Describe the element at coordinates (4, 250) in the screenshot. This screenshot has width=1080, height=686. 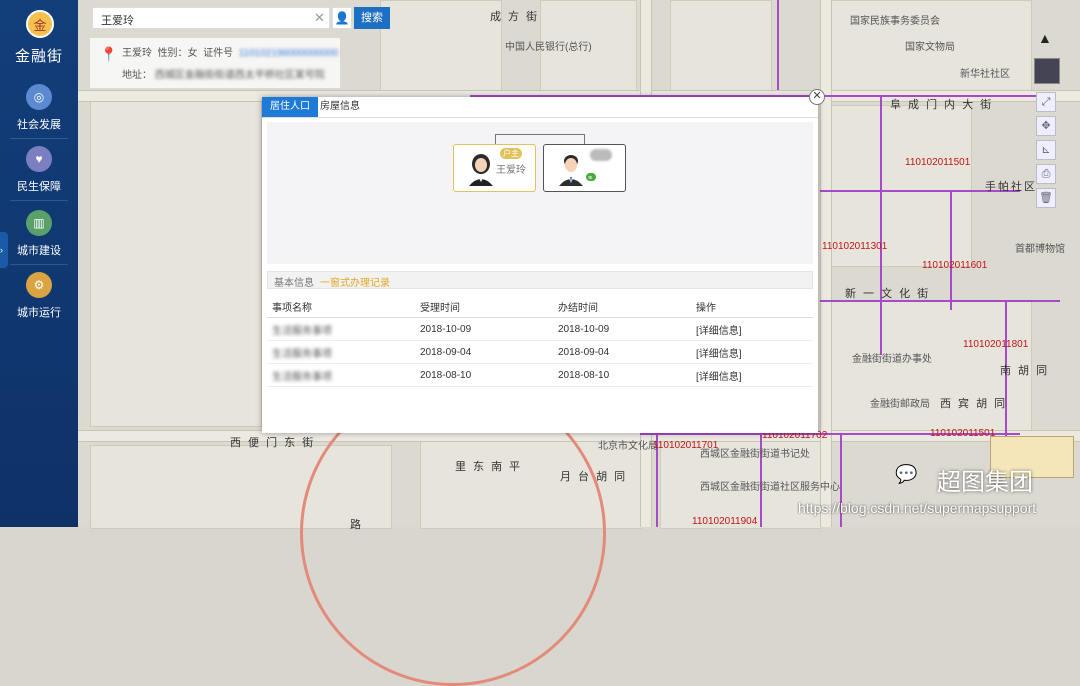
I see `expand-handle: ›` at that location.